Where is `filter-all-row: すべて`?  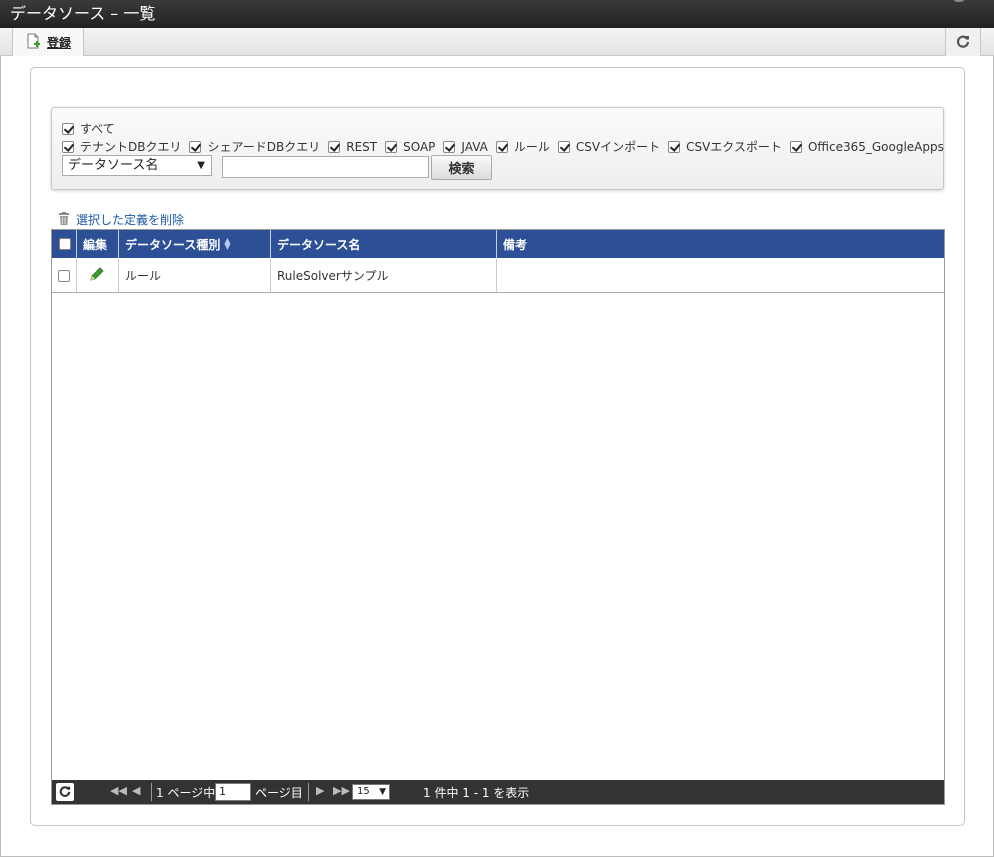
filter-all-row: すべて is located at coordinates (88, 128).